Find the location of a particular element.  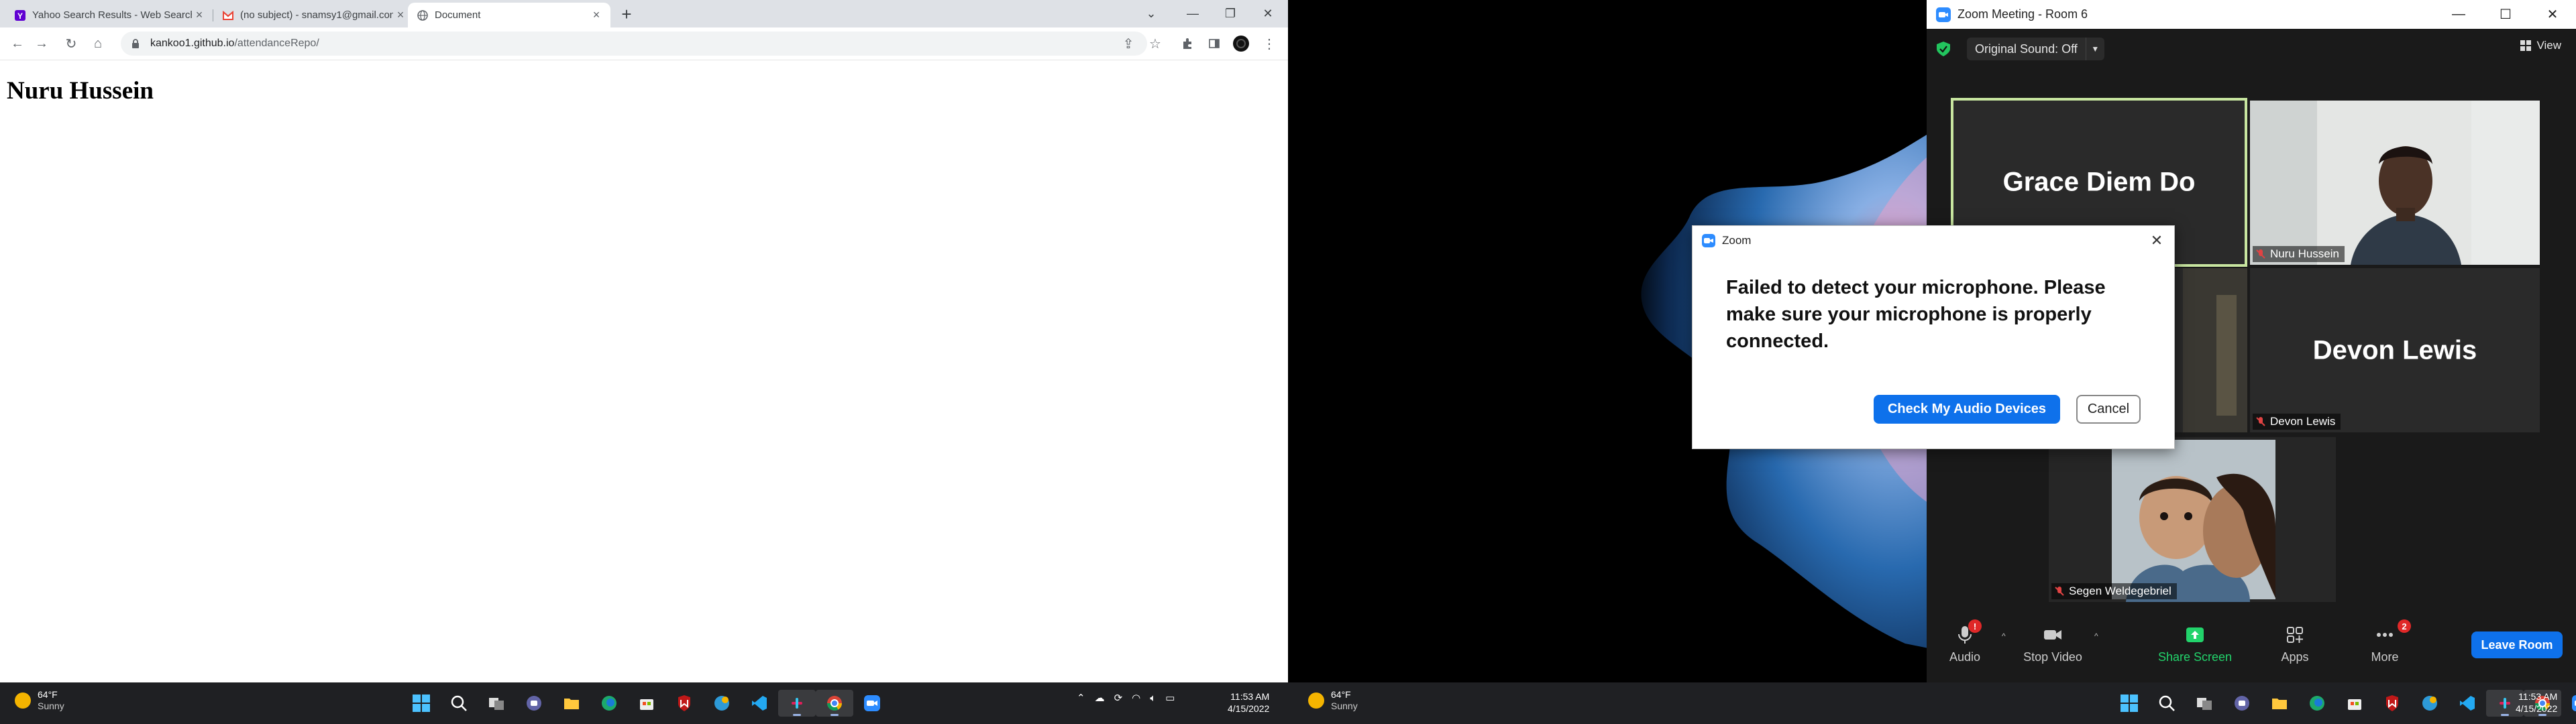

gmail-icon is located at coordinates (228, 15).